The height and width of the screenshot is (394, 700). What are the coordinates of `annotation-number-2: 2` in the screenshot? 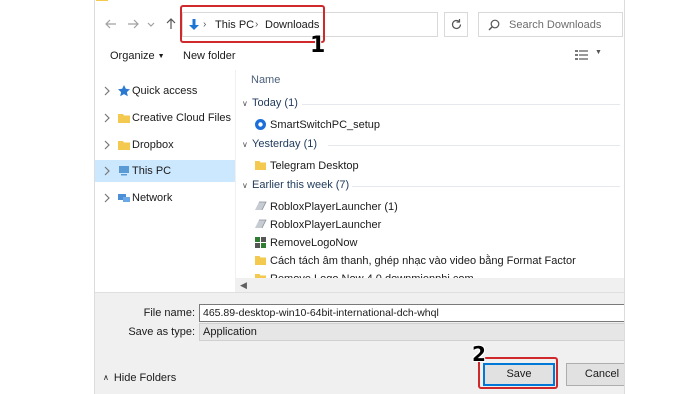 It's located at (479, 354).